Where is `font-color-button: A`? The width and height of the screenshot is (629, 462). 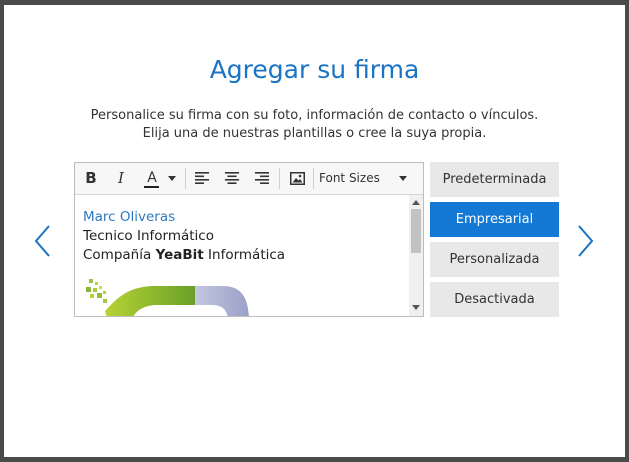 font-color-button: A is located at coordinates (152, 178).